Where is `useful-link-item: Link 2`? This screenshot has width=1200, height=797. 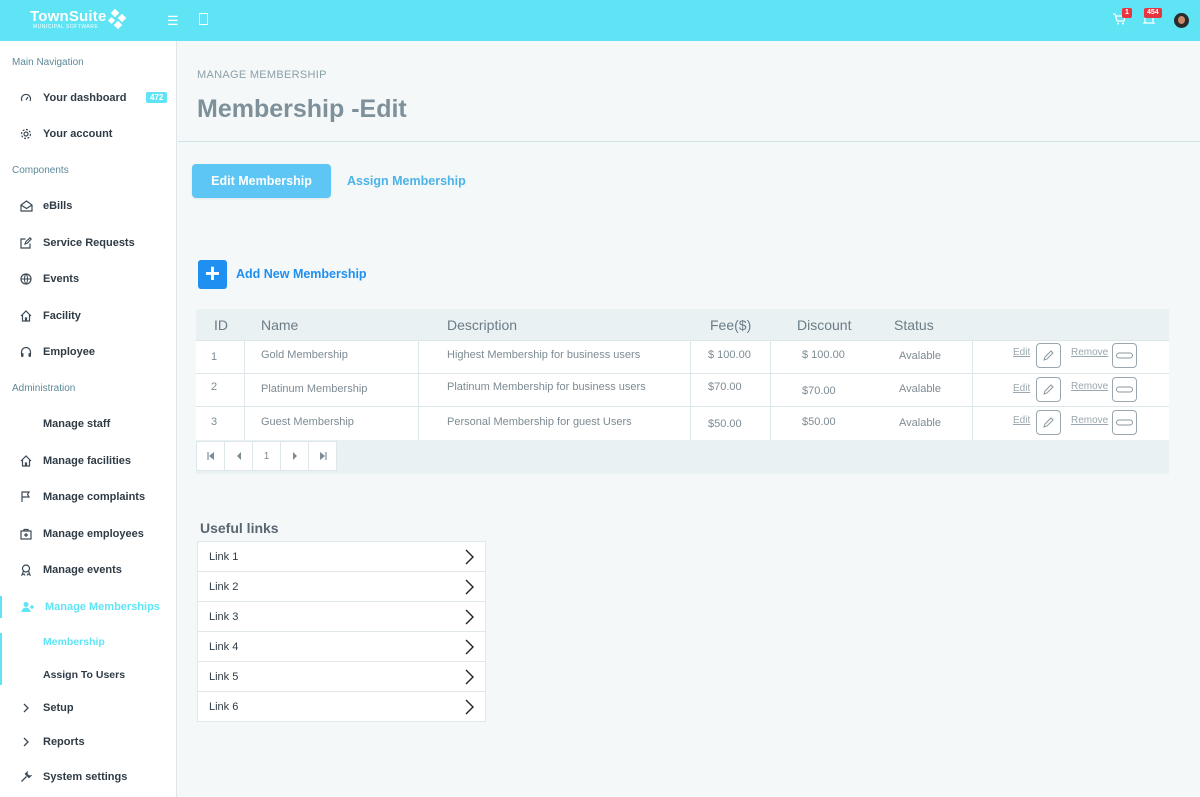 useful-link-item: Link 2 is located at coordinates (341, 586).